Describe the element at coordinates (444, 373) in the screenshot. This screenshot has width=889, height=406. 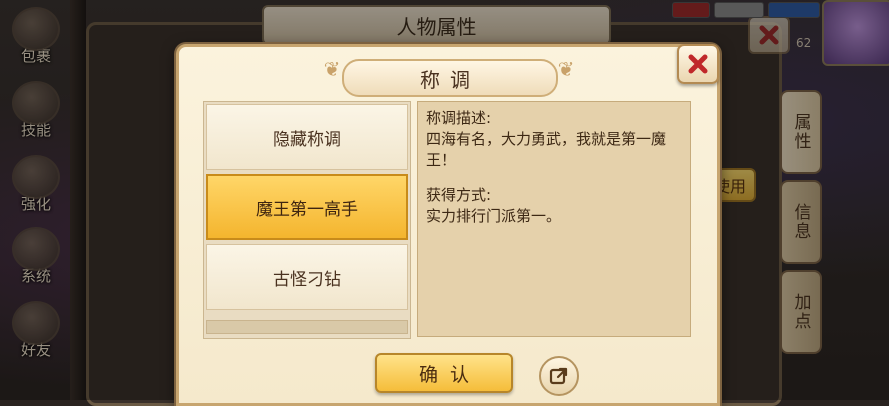
I see `confirm-button: 确认` at that location.